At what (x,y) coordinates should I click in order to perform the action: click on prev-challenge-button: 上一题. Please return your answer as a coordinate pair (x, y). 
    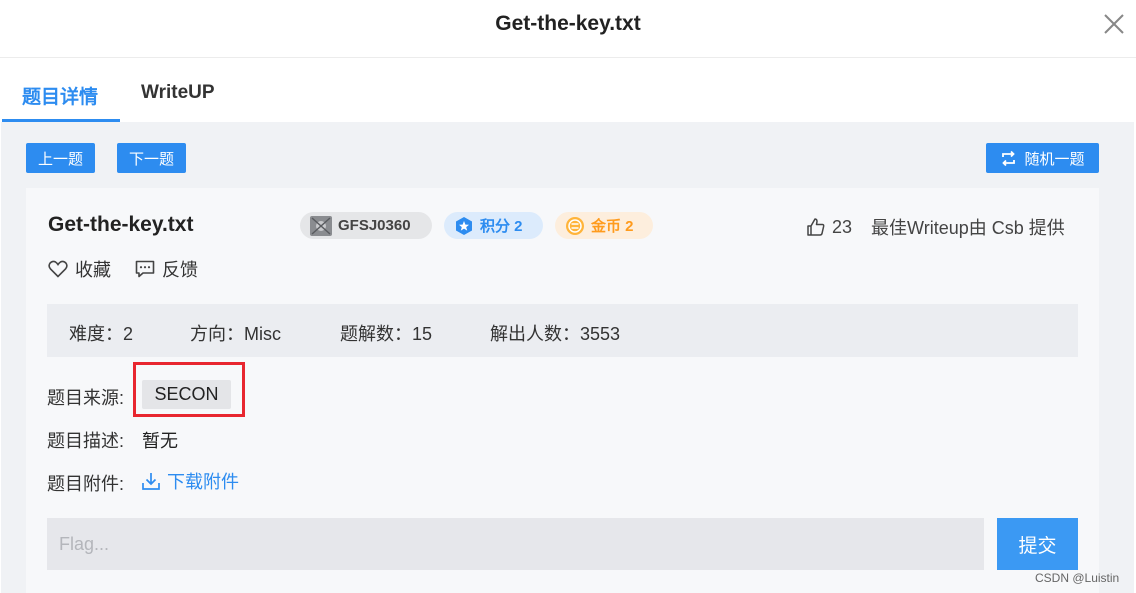
    Looking at the image, I should click on (60, 158).